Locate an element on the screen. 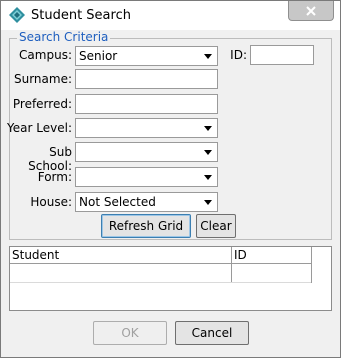  sub-school-combo is located at coordinates (146, 152).